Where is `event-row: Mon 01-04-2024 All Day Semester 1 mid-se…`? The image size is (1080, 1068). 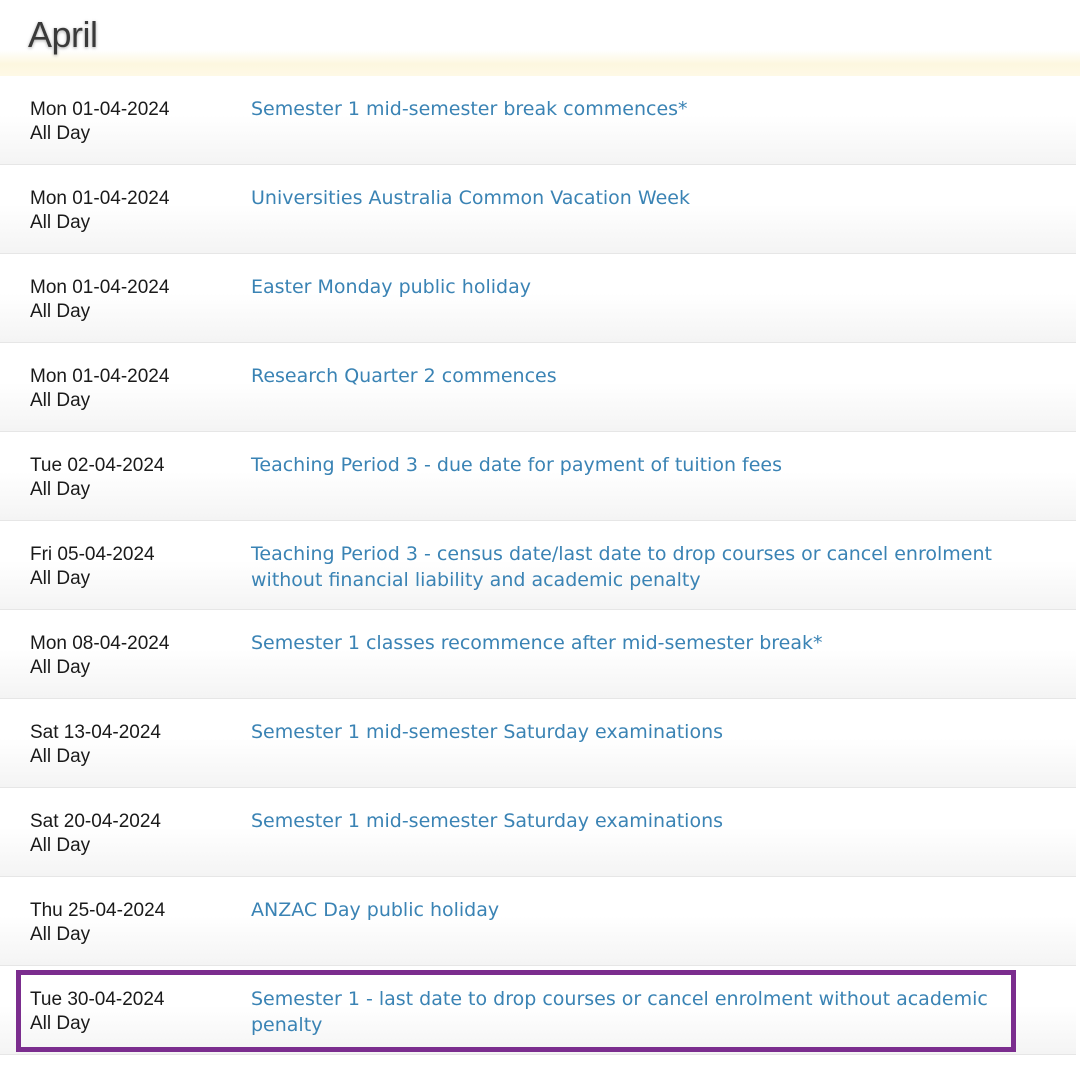 event-row: Mon 01-04-2024 All Day Semester 1 mid-se… is located at coordinates (538, 120).